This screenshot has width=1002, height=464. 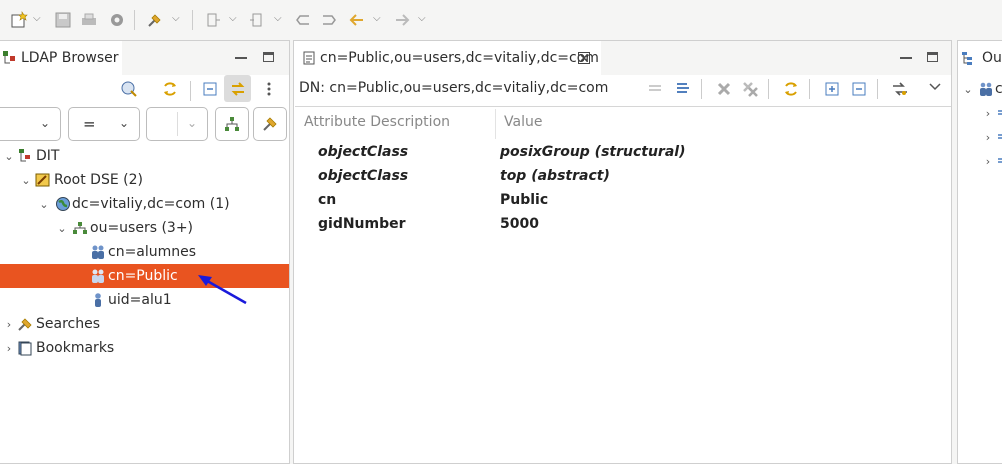 I want to click on filter-connect-icon, so click(x=270, y=124).